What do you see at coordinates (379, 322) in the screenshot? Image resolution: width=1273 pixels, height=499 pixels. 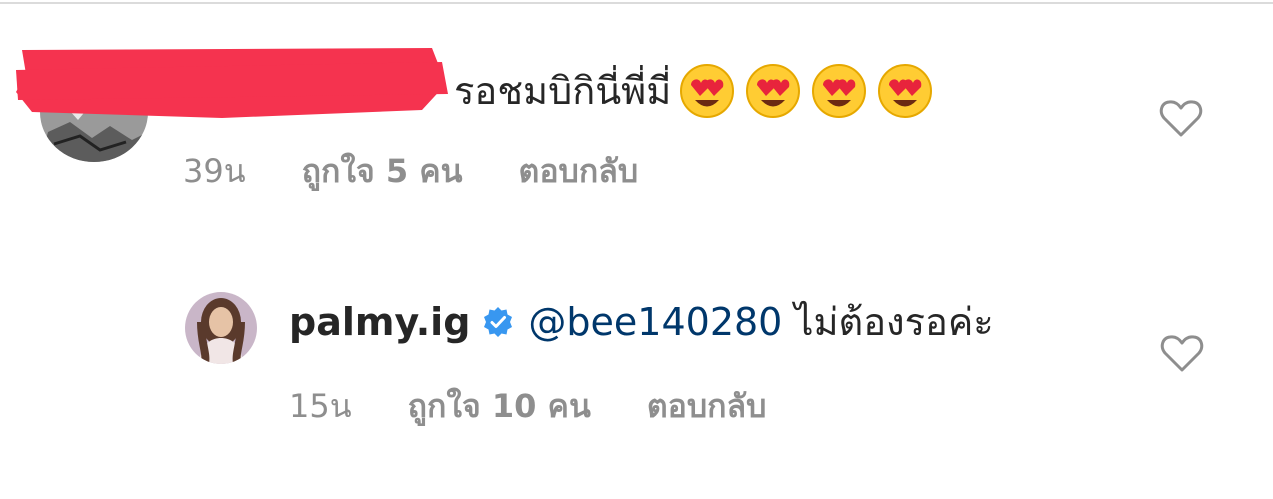 I see `username-link: palmy.ig` at bounding box center [379, 322].